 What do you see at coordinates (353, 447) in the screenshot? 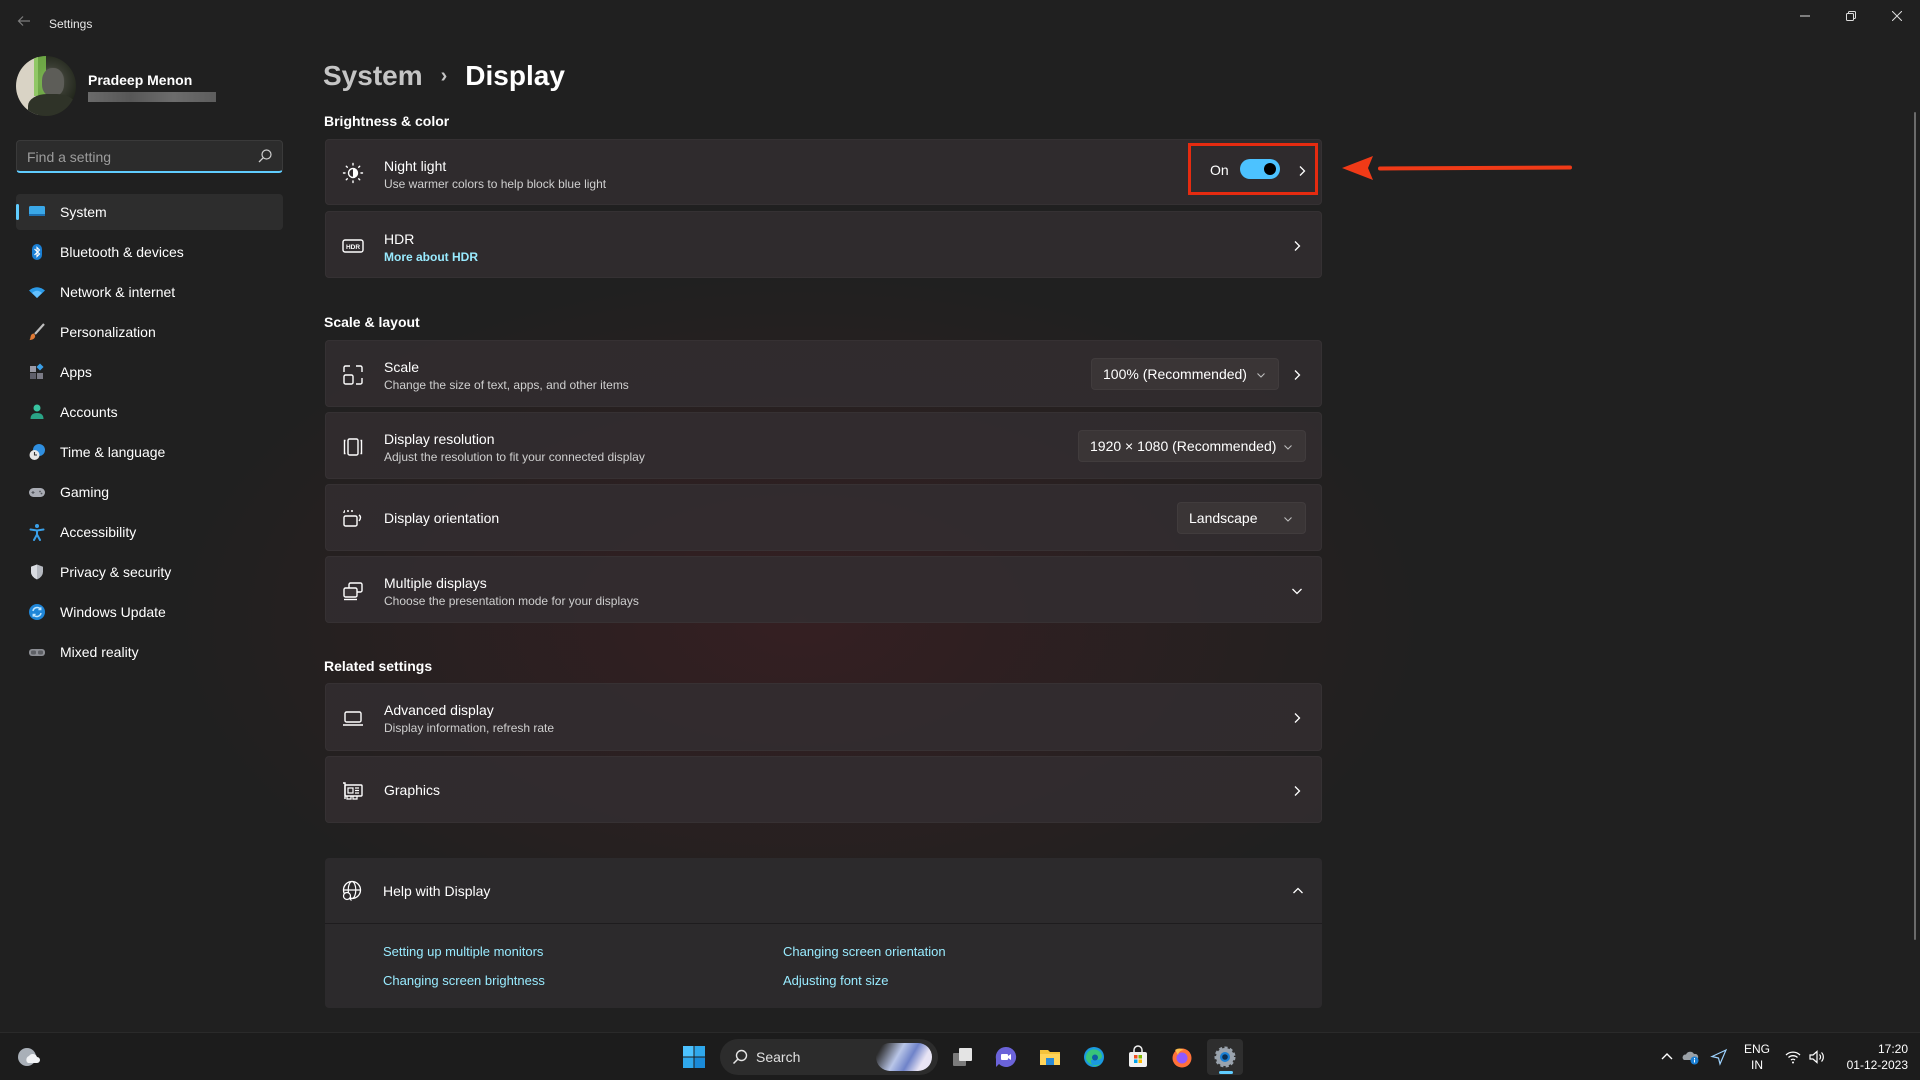
I see `resolution-icon` at bounding box center [353, 447].